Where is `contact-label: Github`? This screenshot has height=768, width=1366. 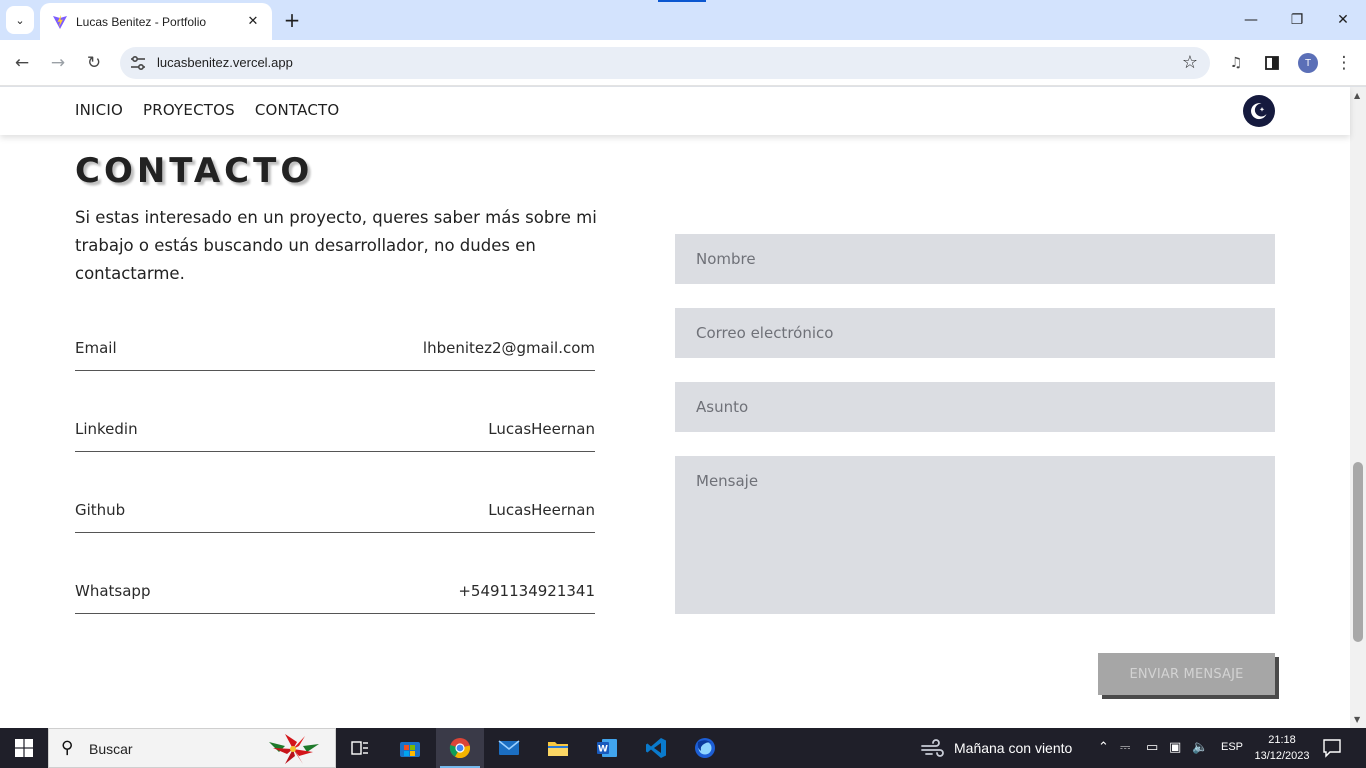
contact-label: Github is located at coordinates (100, 510).